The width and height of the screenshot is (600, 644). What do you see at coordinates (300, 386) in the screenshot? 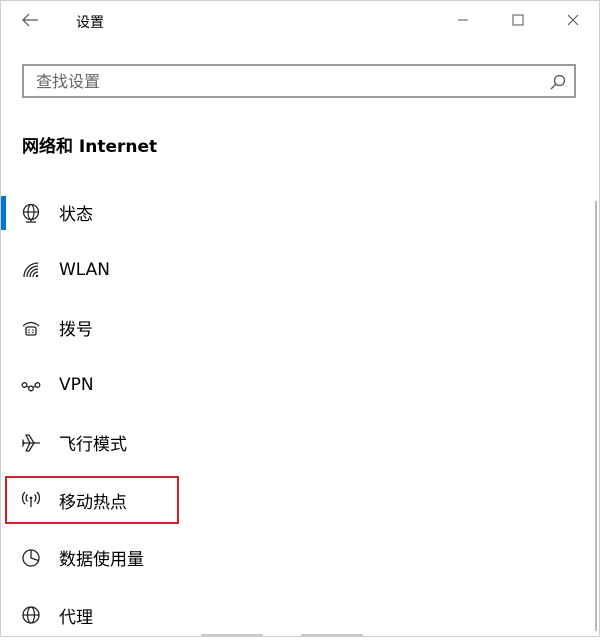
I see `nav-item-vpn: VPN` at bounding box center [300, 386].